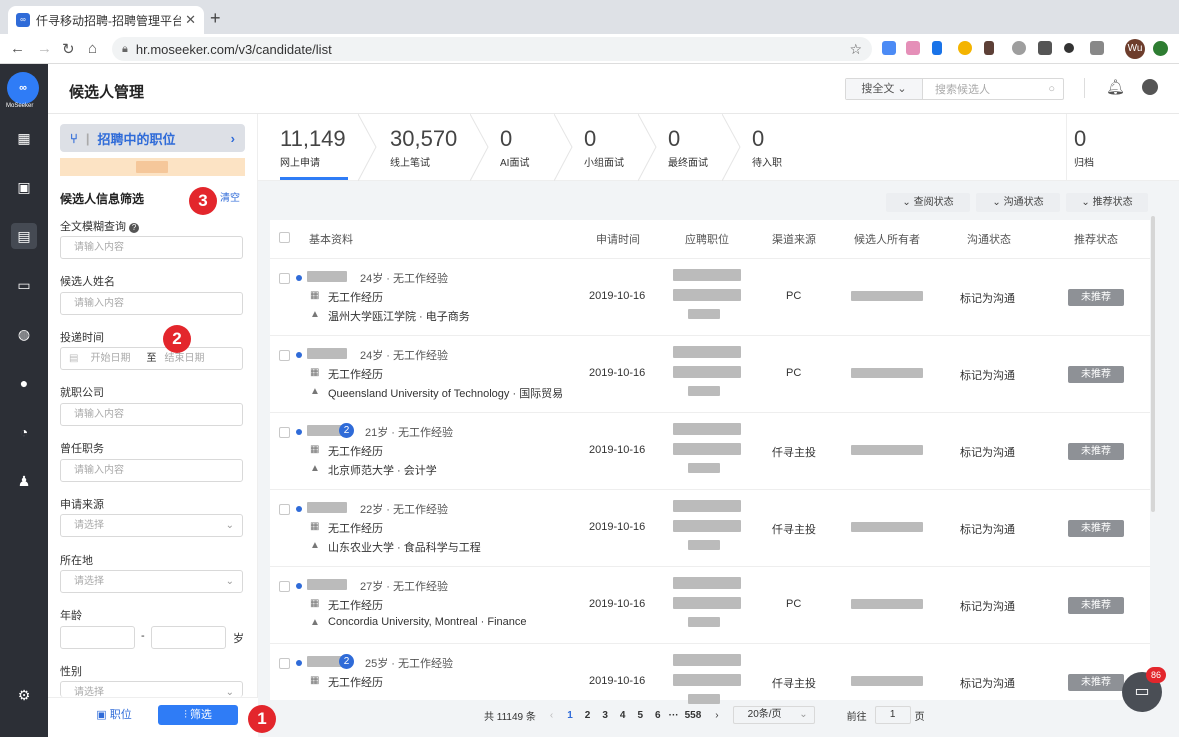 The width and height of the screenshot is (1179, 737). Describe the element at coordinates (190, 20) in the screenshot. I see `close-tab-icon: ✕` at that location.